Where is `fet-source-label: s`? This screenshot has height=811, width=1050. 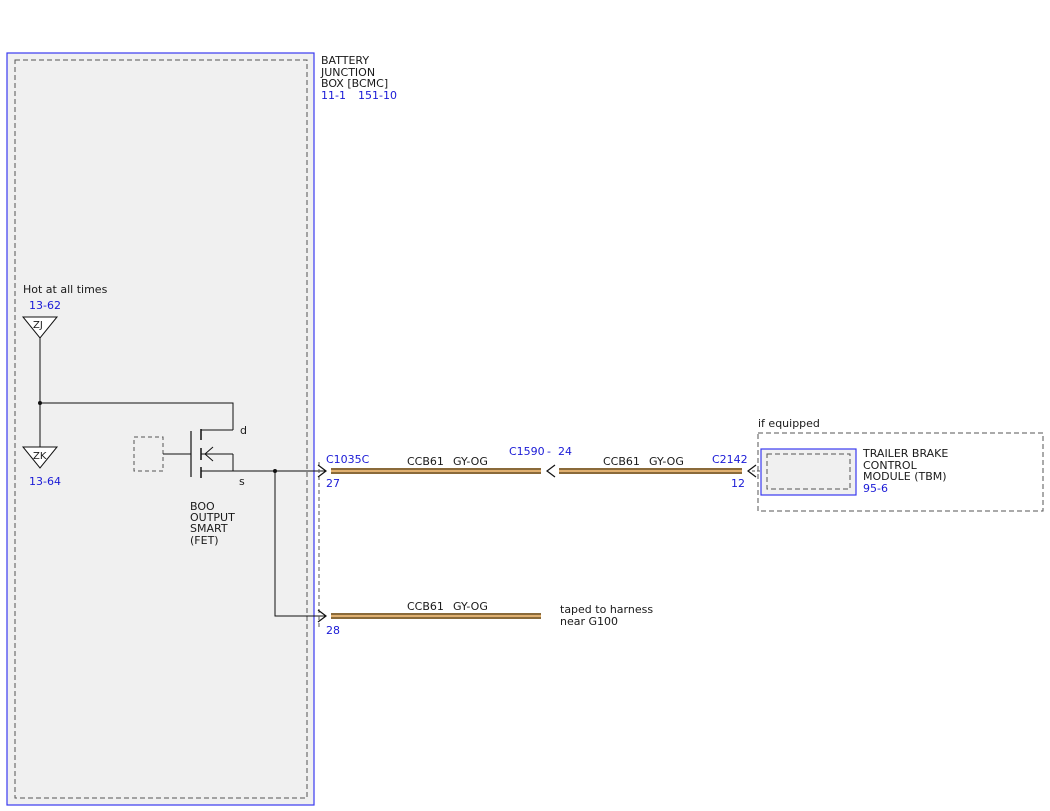
fet-source-label: s is located at coordinates (242, 481).